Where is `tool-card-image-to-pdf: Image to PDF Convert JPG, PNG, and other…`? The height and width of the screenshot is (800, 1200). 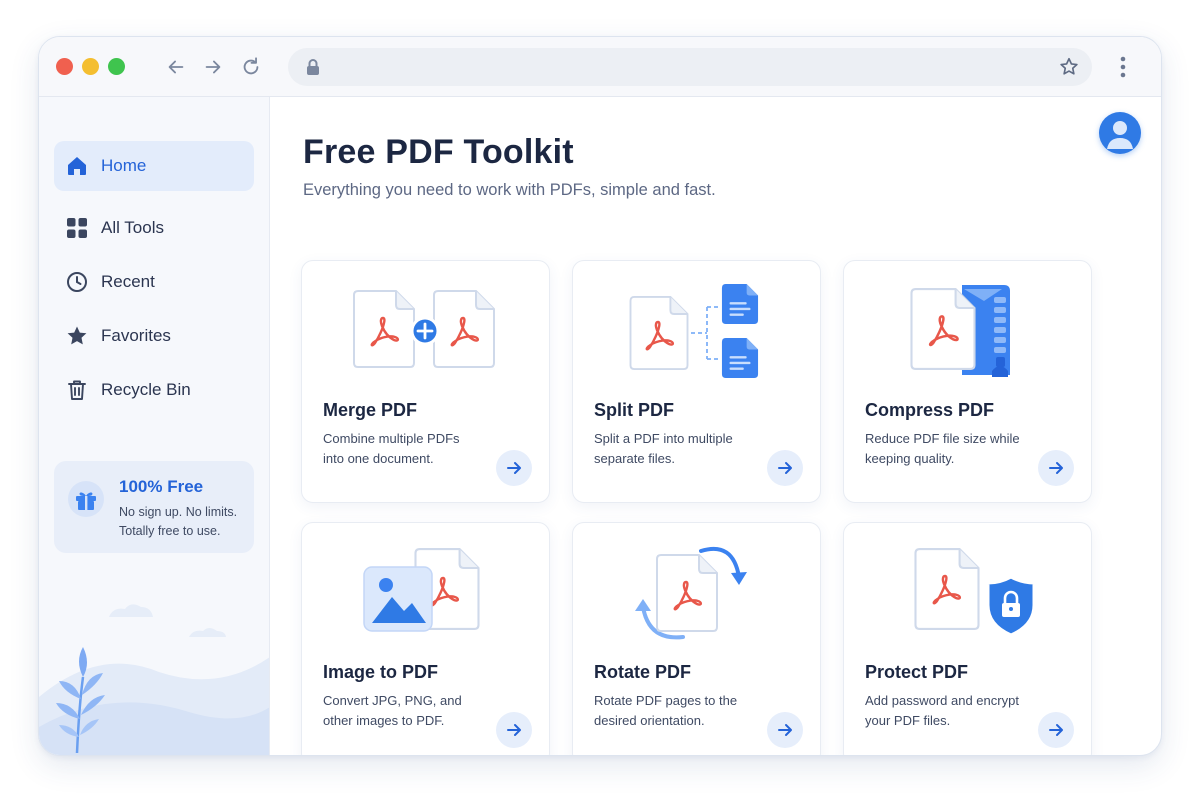 tool-card-image-to-pdf: Image to PDF Convert JPG, PNG, and other… is located at coordinates (425, 638).